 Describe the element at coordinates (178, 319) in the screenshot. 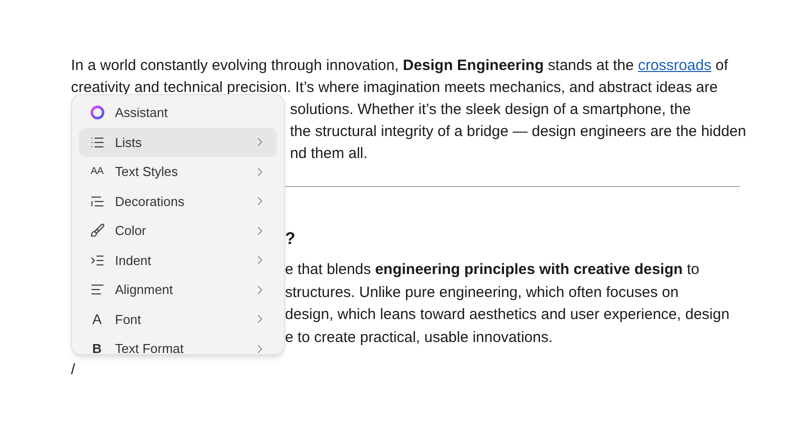

I see `menu-item: A Font` at that location.